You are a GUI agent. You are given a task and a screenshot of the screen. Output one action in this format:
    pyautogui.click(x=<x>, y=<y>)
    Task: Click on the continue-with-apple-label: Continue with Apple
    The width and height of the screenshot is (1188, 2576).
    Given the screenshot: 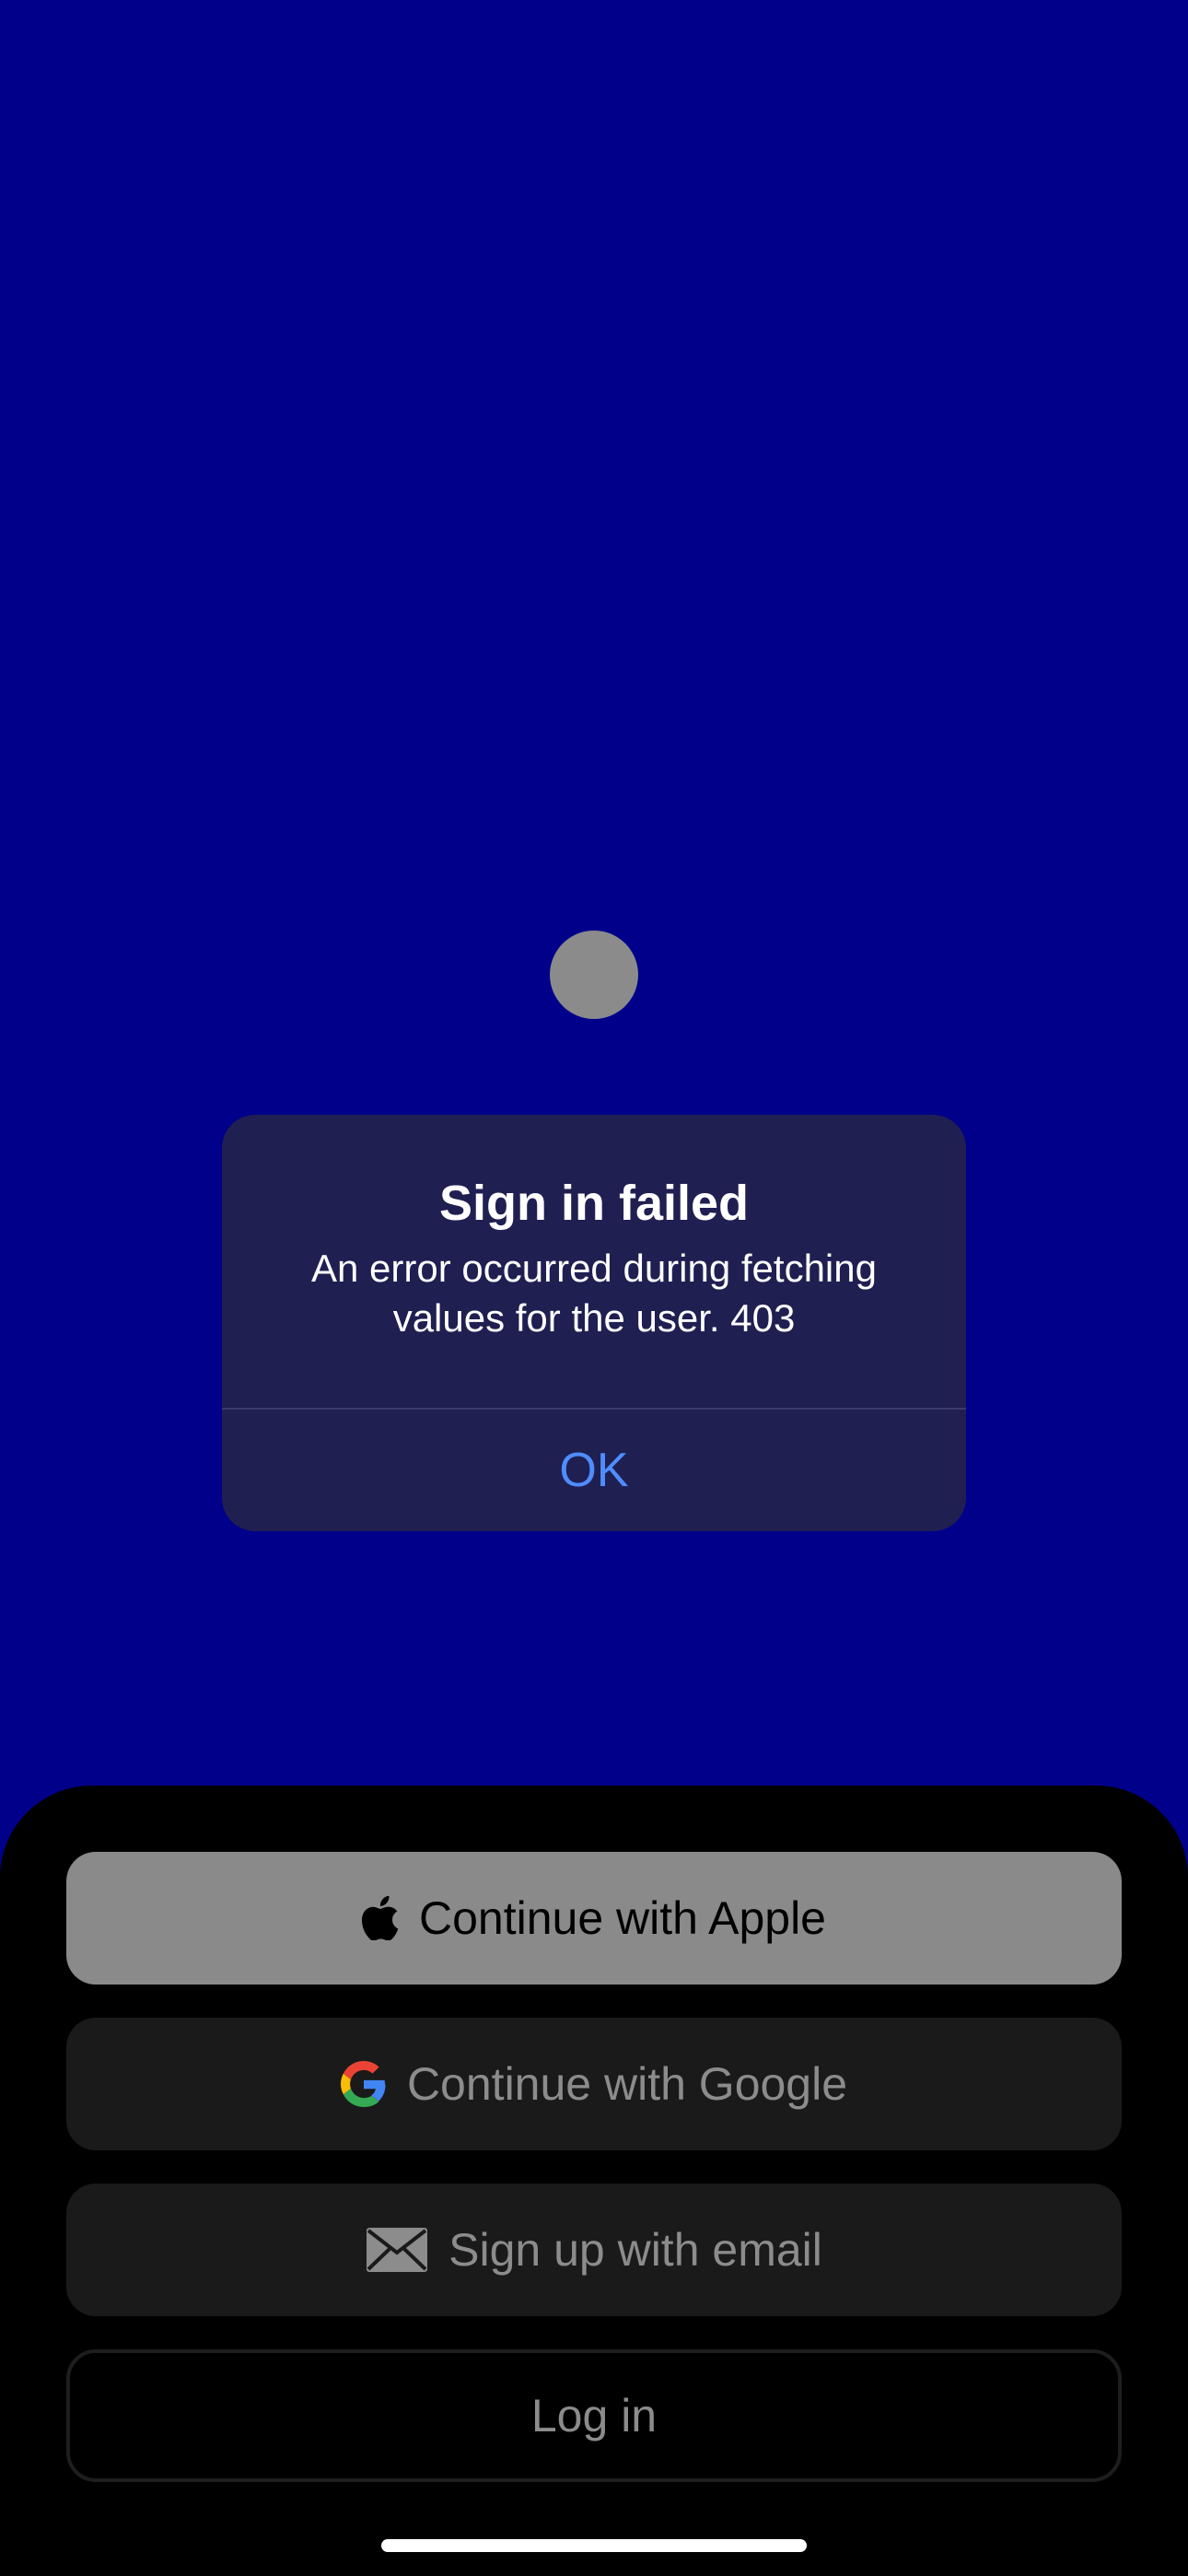 What is the action you would take?
    pyautogui.click(x=622, y=1918)
    